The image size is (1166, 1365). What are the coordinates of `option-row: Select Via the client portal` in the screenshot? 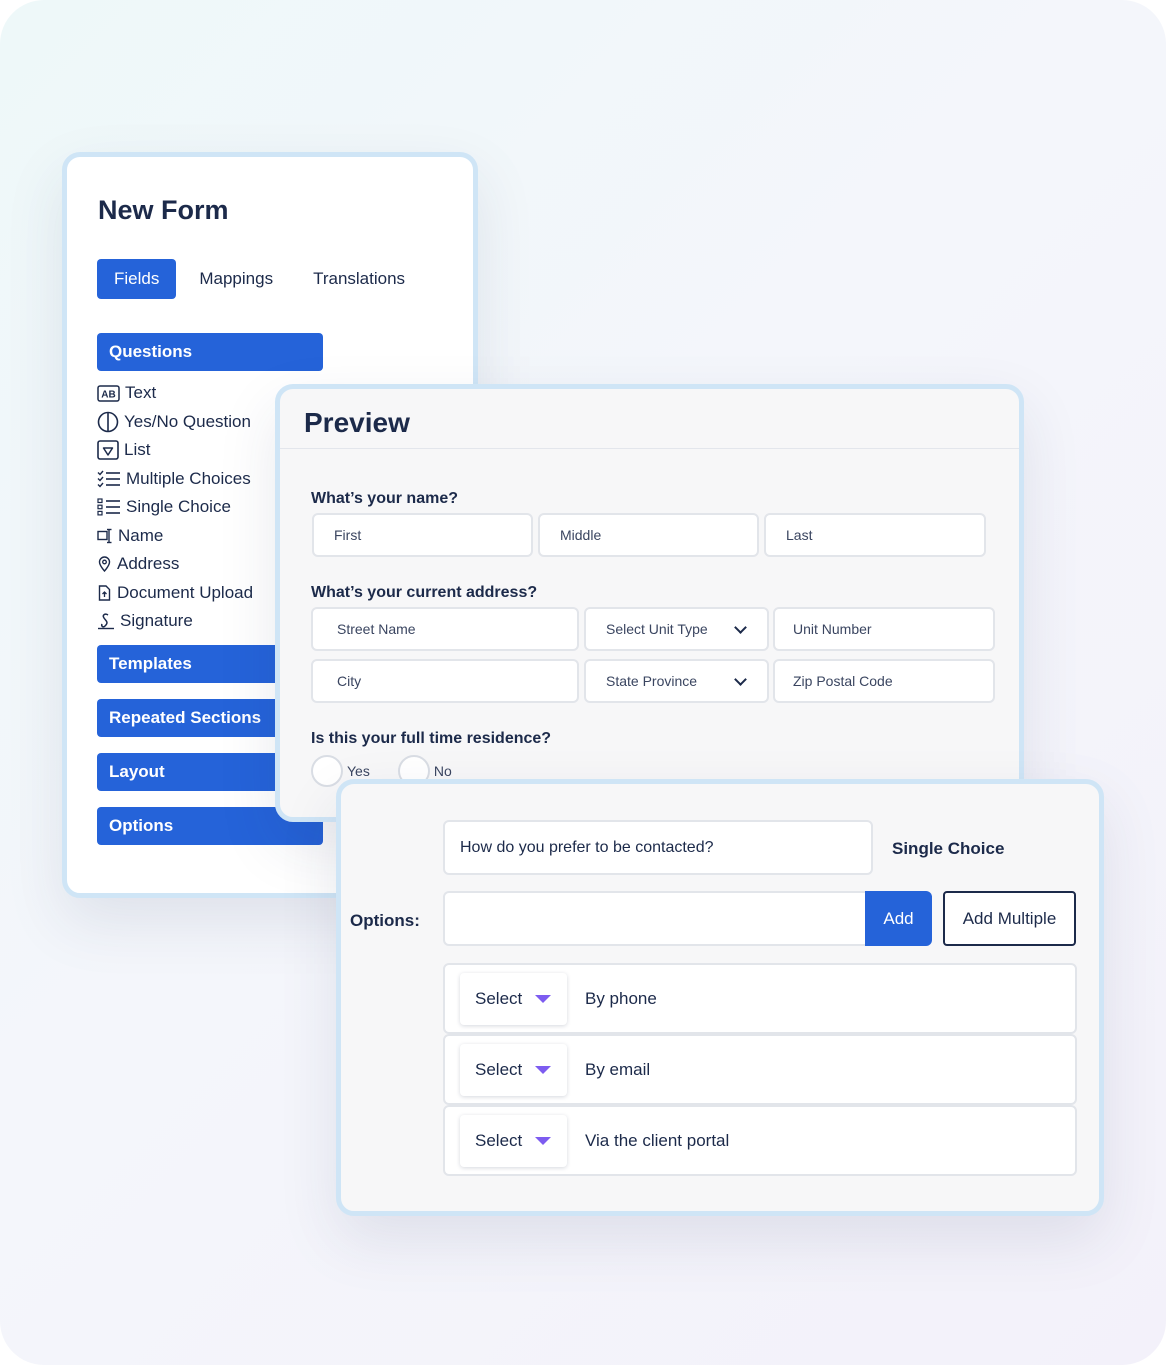 It's located at (760, 1140).